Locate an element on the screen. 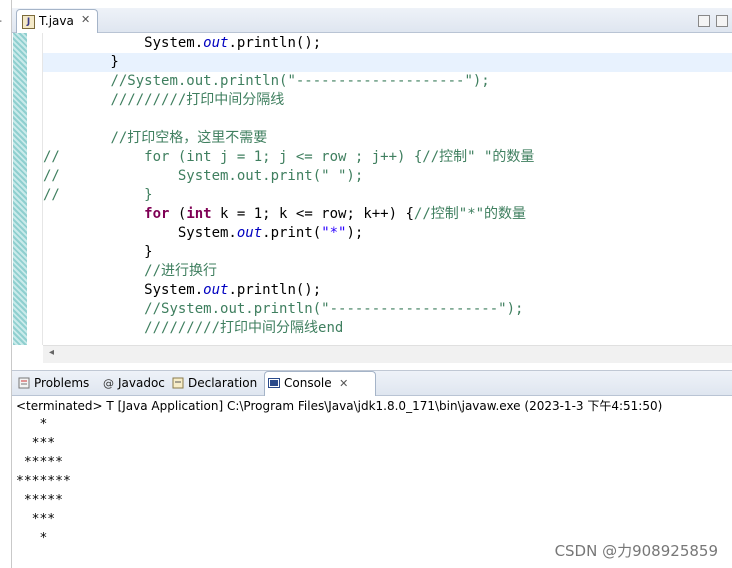  console-tab-bar: Problems @ Javadoc Declaration Console ✕ is located at coordinates (372, 383).